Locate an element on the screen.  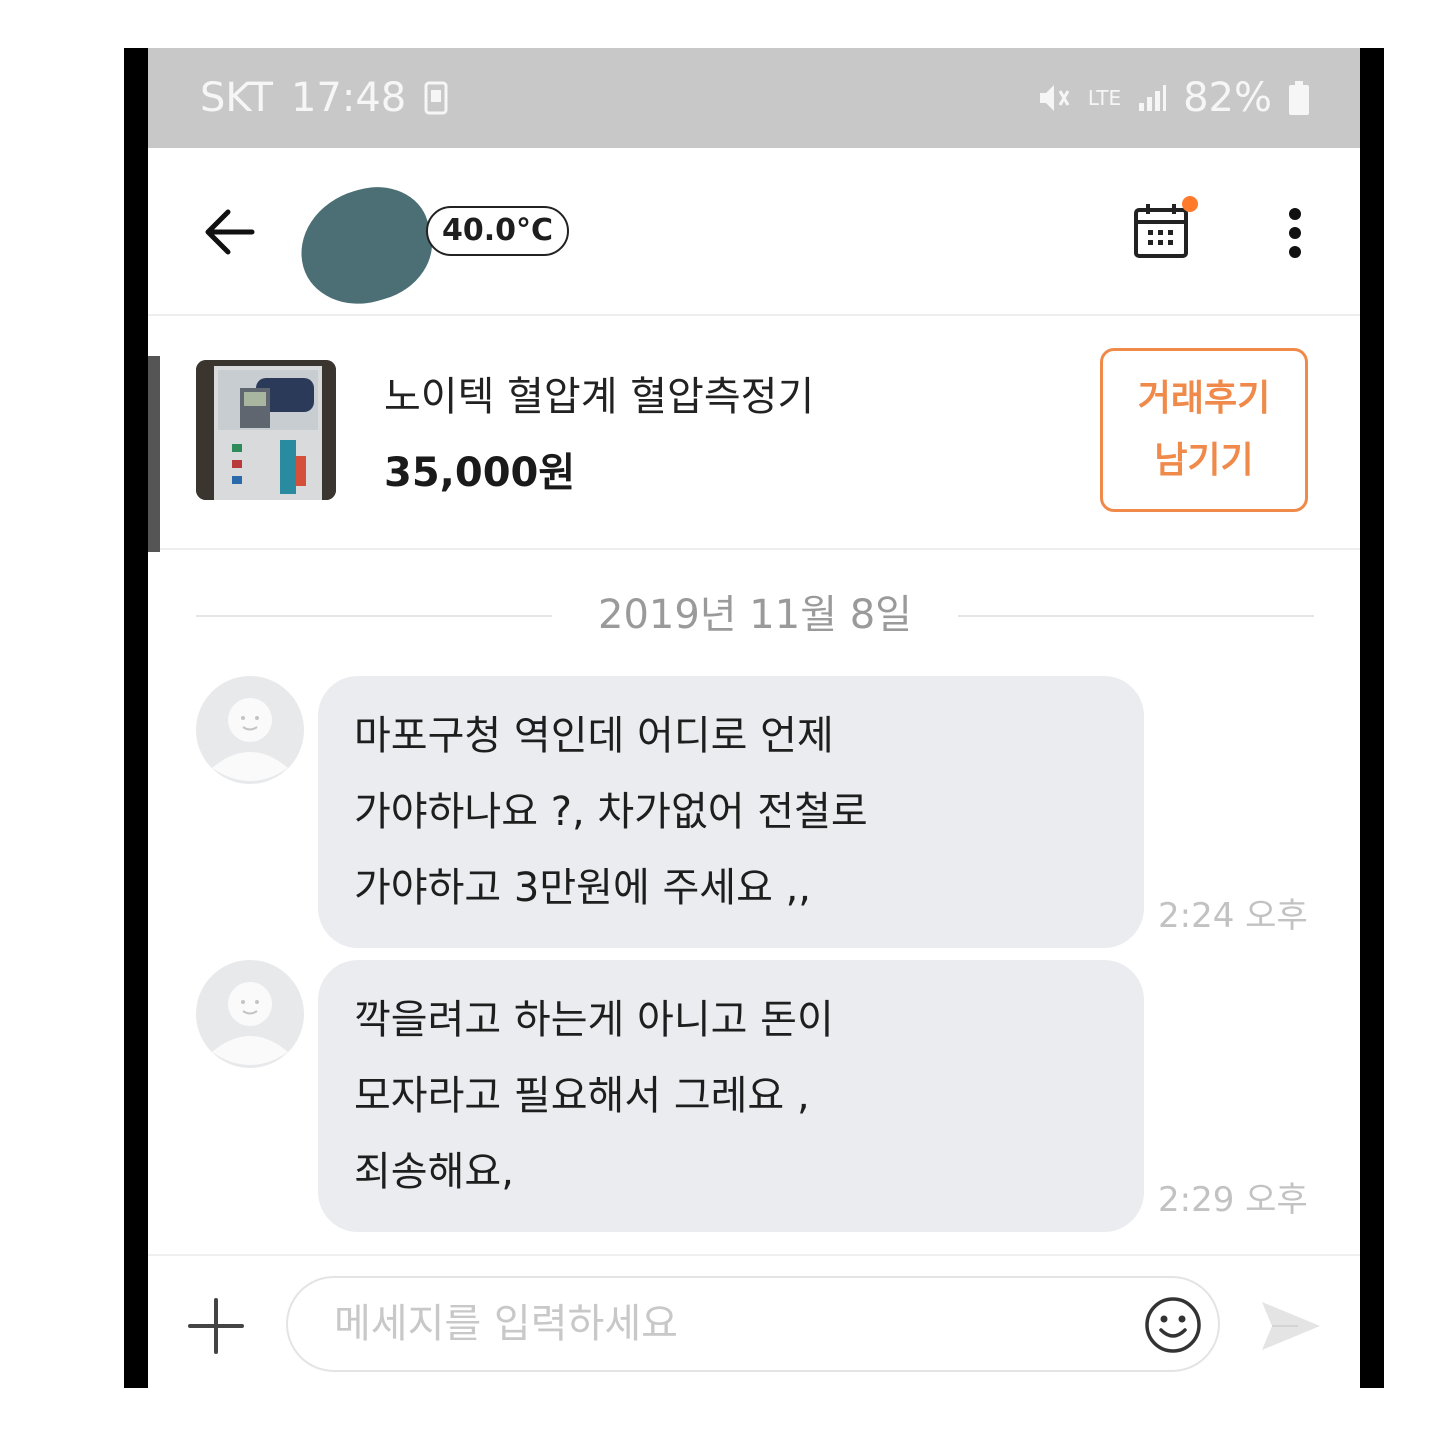
message-text: 가야하나요 ?, 차가없어 전철로 is located at coordinates (611, 812).